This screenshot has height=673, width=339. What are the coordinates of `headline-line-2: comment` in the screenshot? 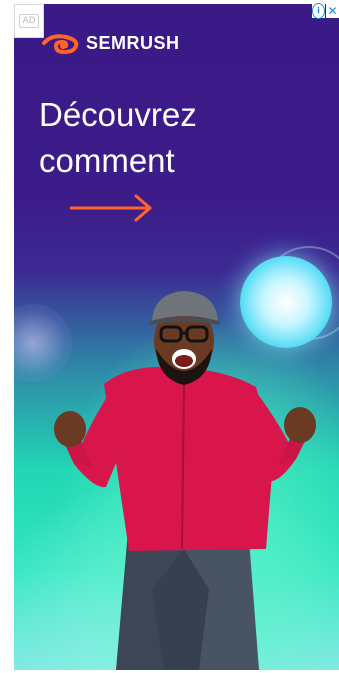 It's located at (107, 160).